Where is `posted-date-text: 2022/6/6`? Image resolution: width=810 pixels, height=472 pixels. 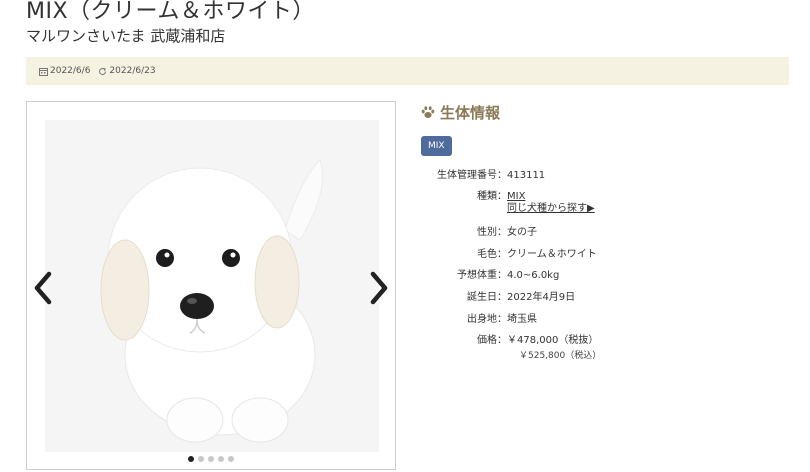
posted-date-text: 2022/6/6 is located at coordinates (70, 71).